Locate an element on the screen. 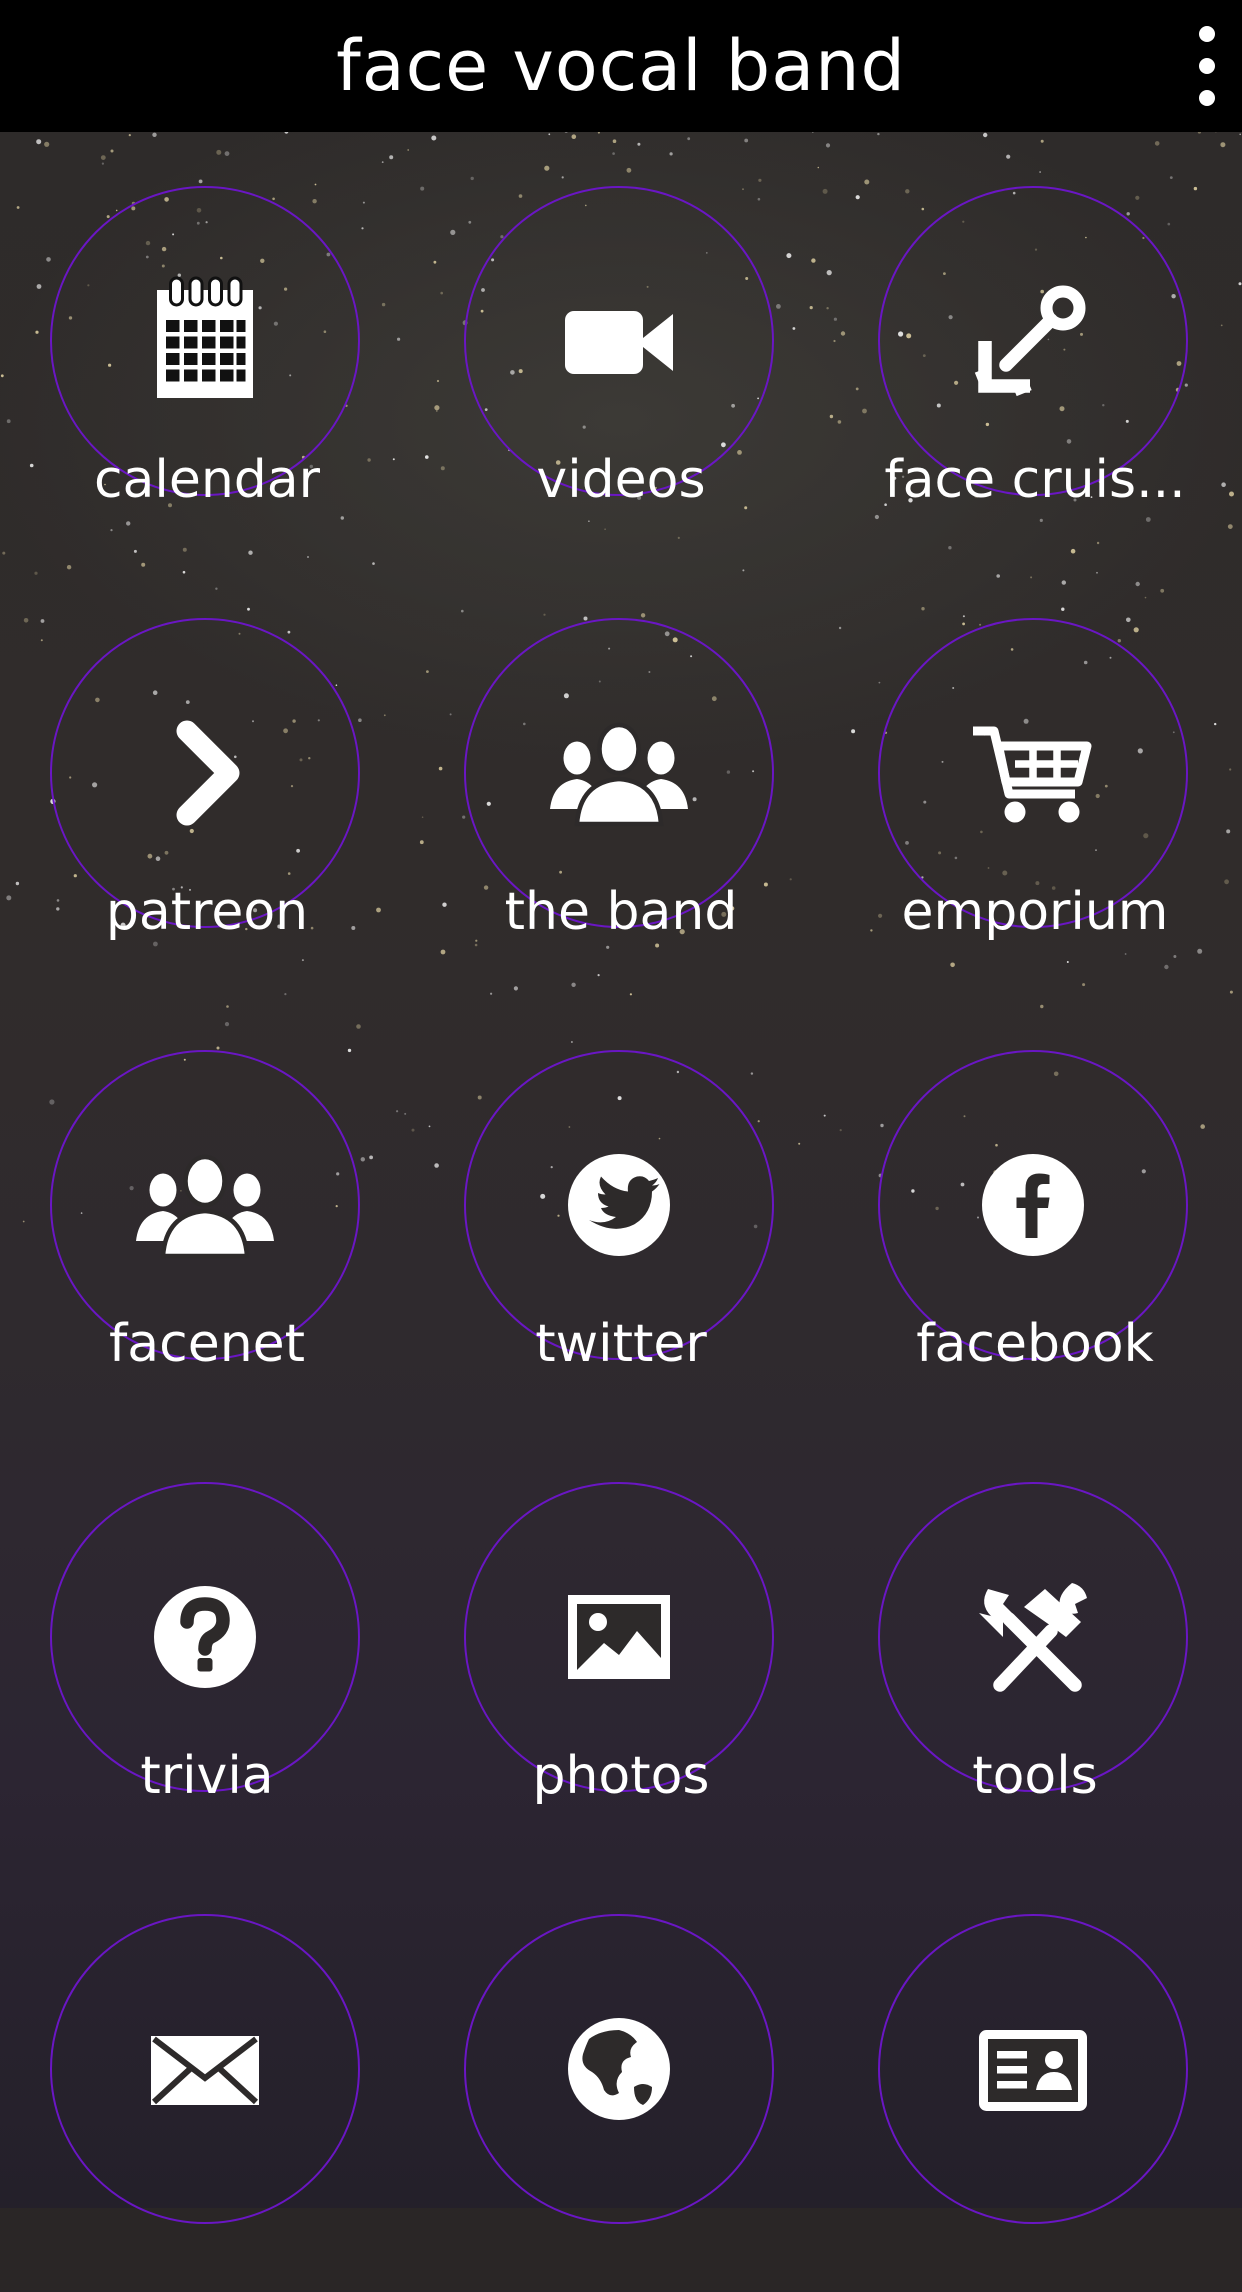 The height and width of the screenshot is (2292, 1242). tile-trivia: trivia is located at coordinates (207, 1644).